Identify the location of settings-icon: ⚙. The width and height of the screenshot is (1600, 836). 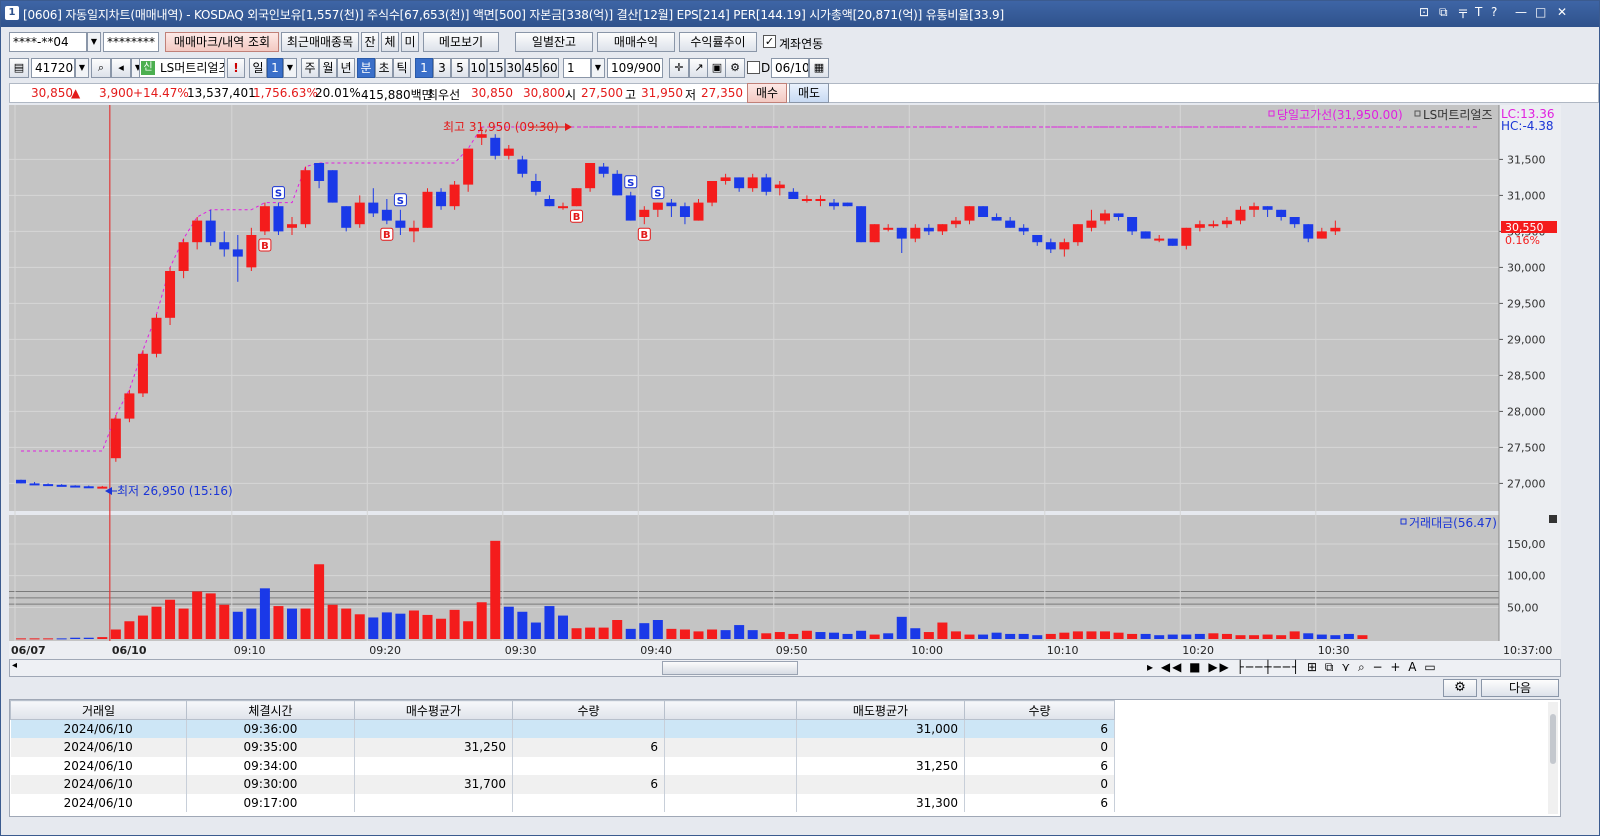
(735, 68).